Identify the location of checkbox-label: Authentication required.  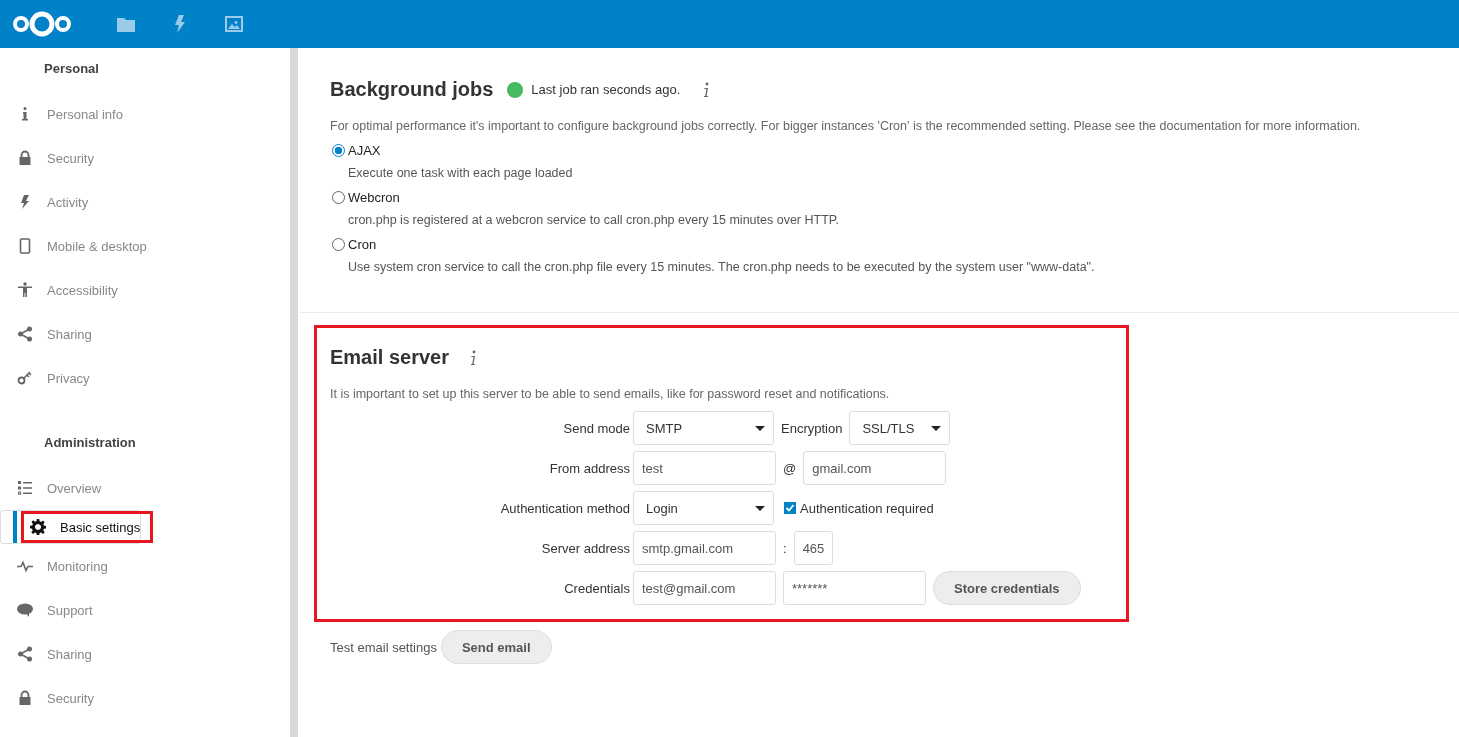
(867, 508).